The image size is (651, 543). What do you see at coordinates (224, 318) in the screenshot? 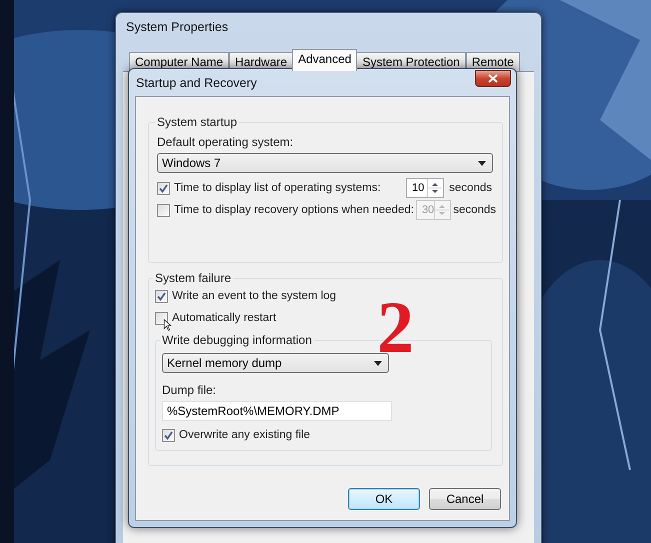
I see `checkbox-label: Automatically restart` at bounding box center [224, 318].